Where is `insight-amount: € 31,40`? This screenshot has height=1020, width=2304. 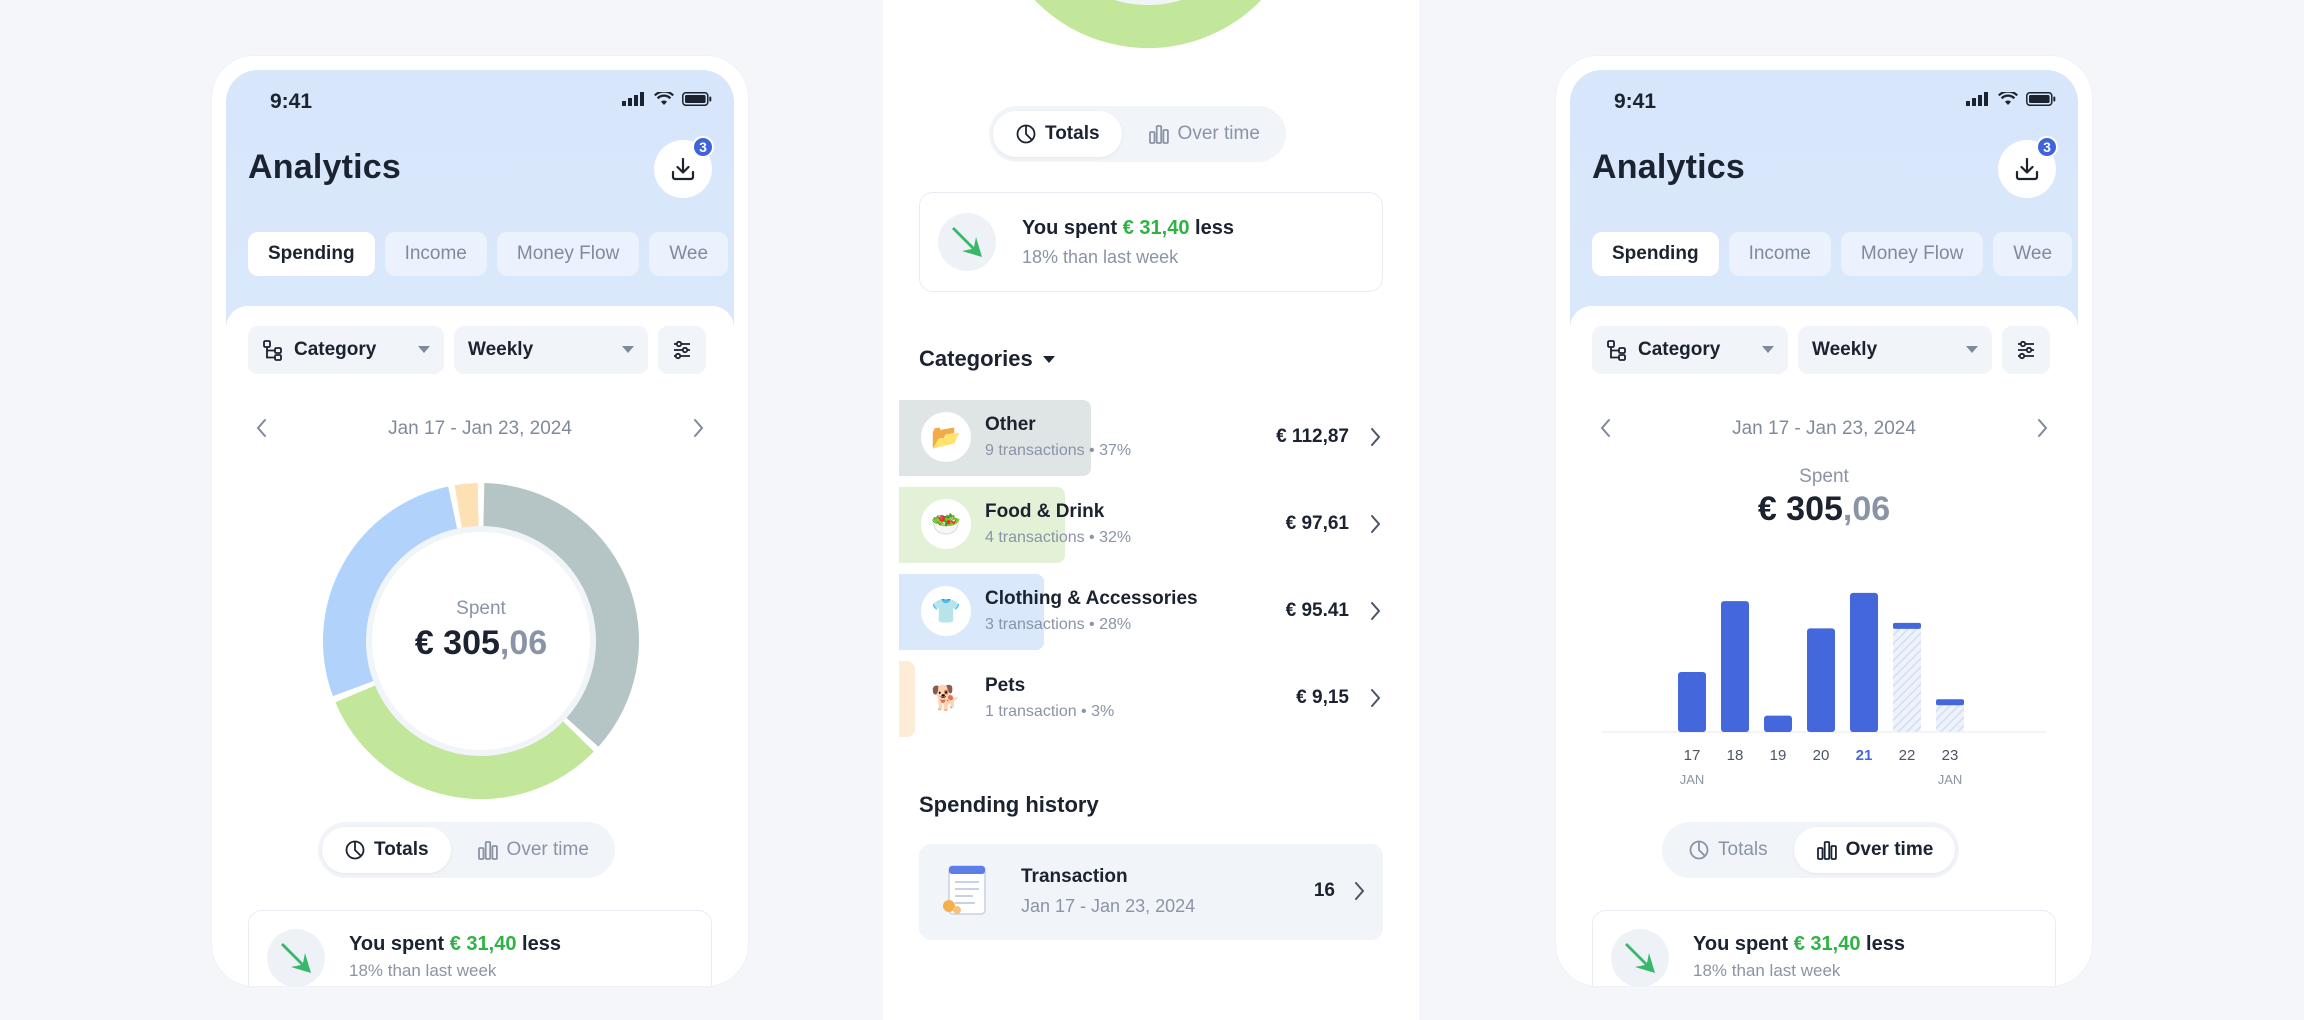 insight-amount: € 31,40 is located at coordinates (1827, 944).